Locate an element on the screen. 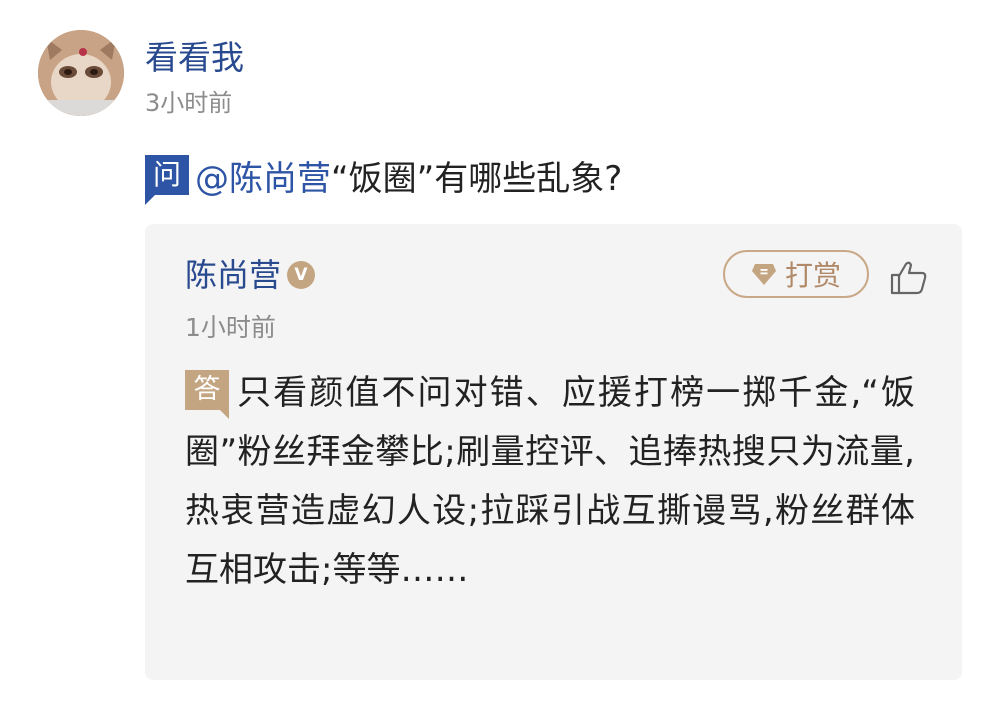 This screenshot has height=718, width=1000. answer-badge: 答 is located at coordinates (207, 394).